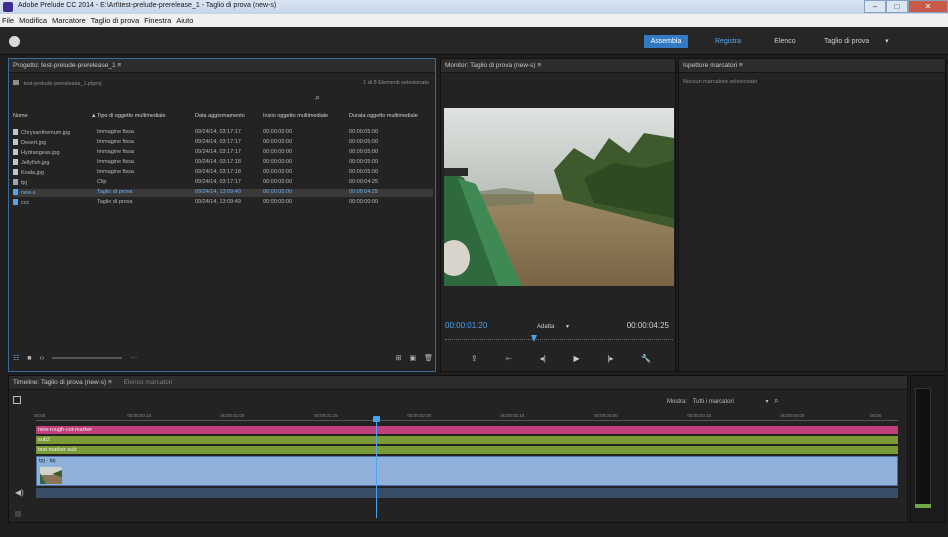  I want to click on timeline-tab: Timeline: Taglio di prova (new-s) ≡, so click(62, 382).